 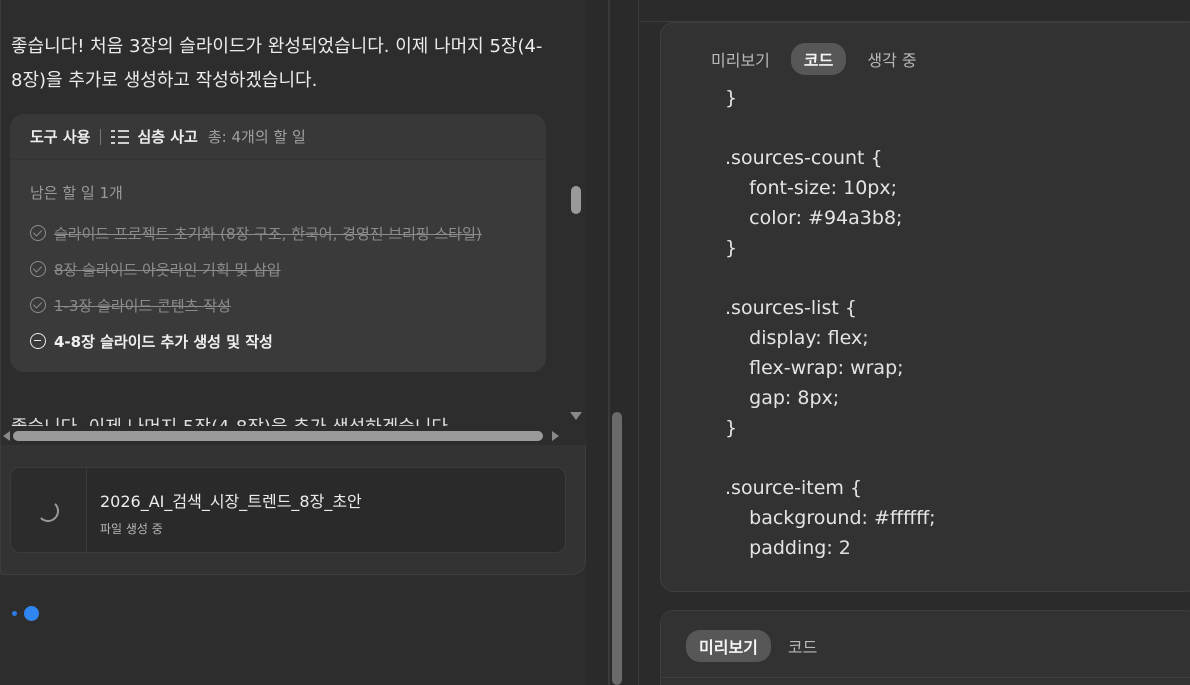 I want to click on todo-text: 1-3장 슬라이드 콘텐츠 작성, so click(x=142, y=305).